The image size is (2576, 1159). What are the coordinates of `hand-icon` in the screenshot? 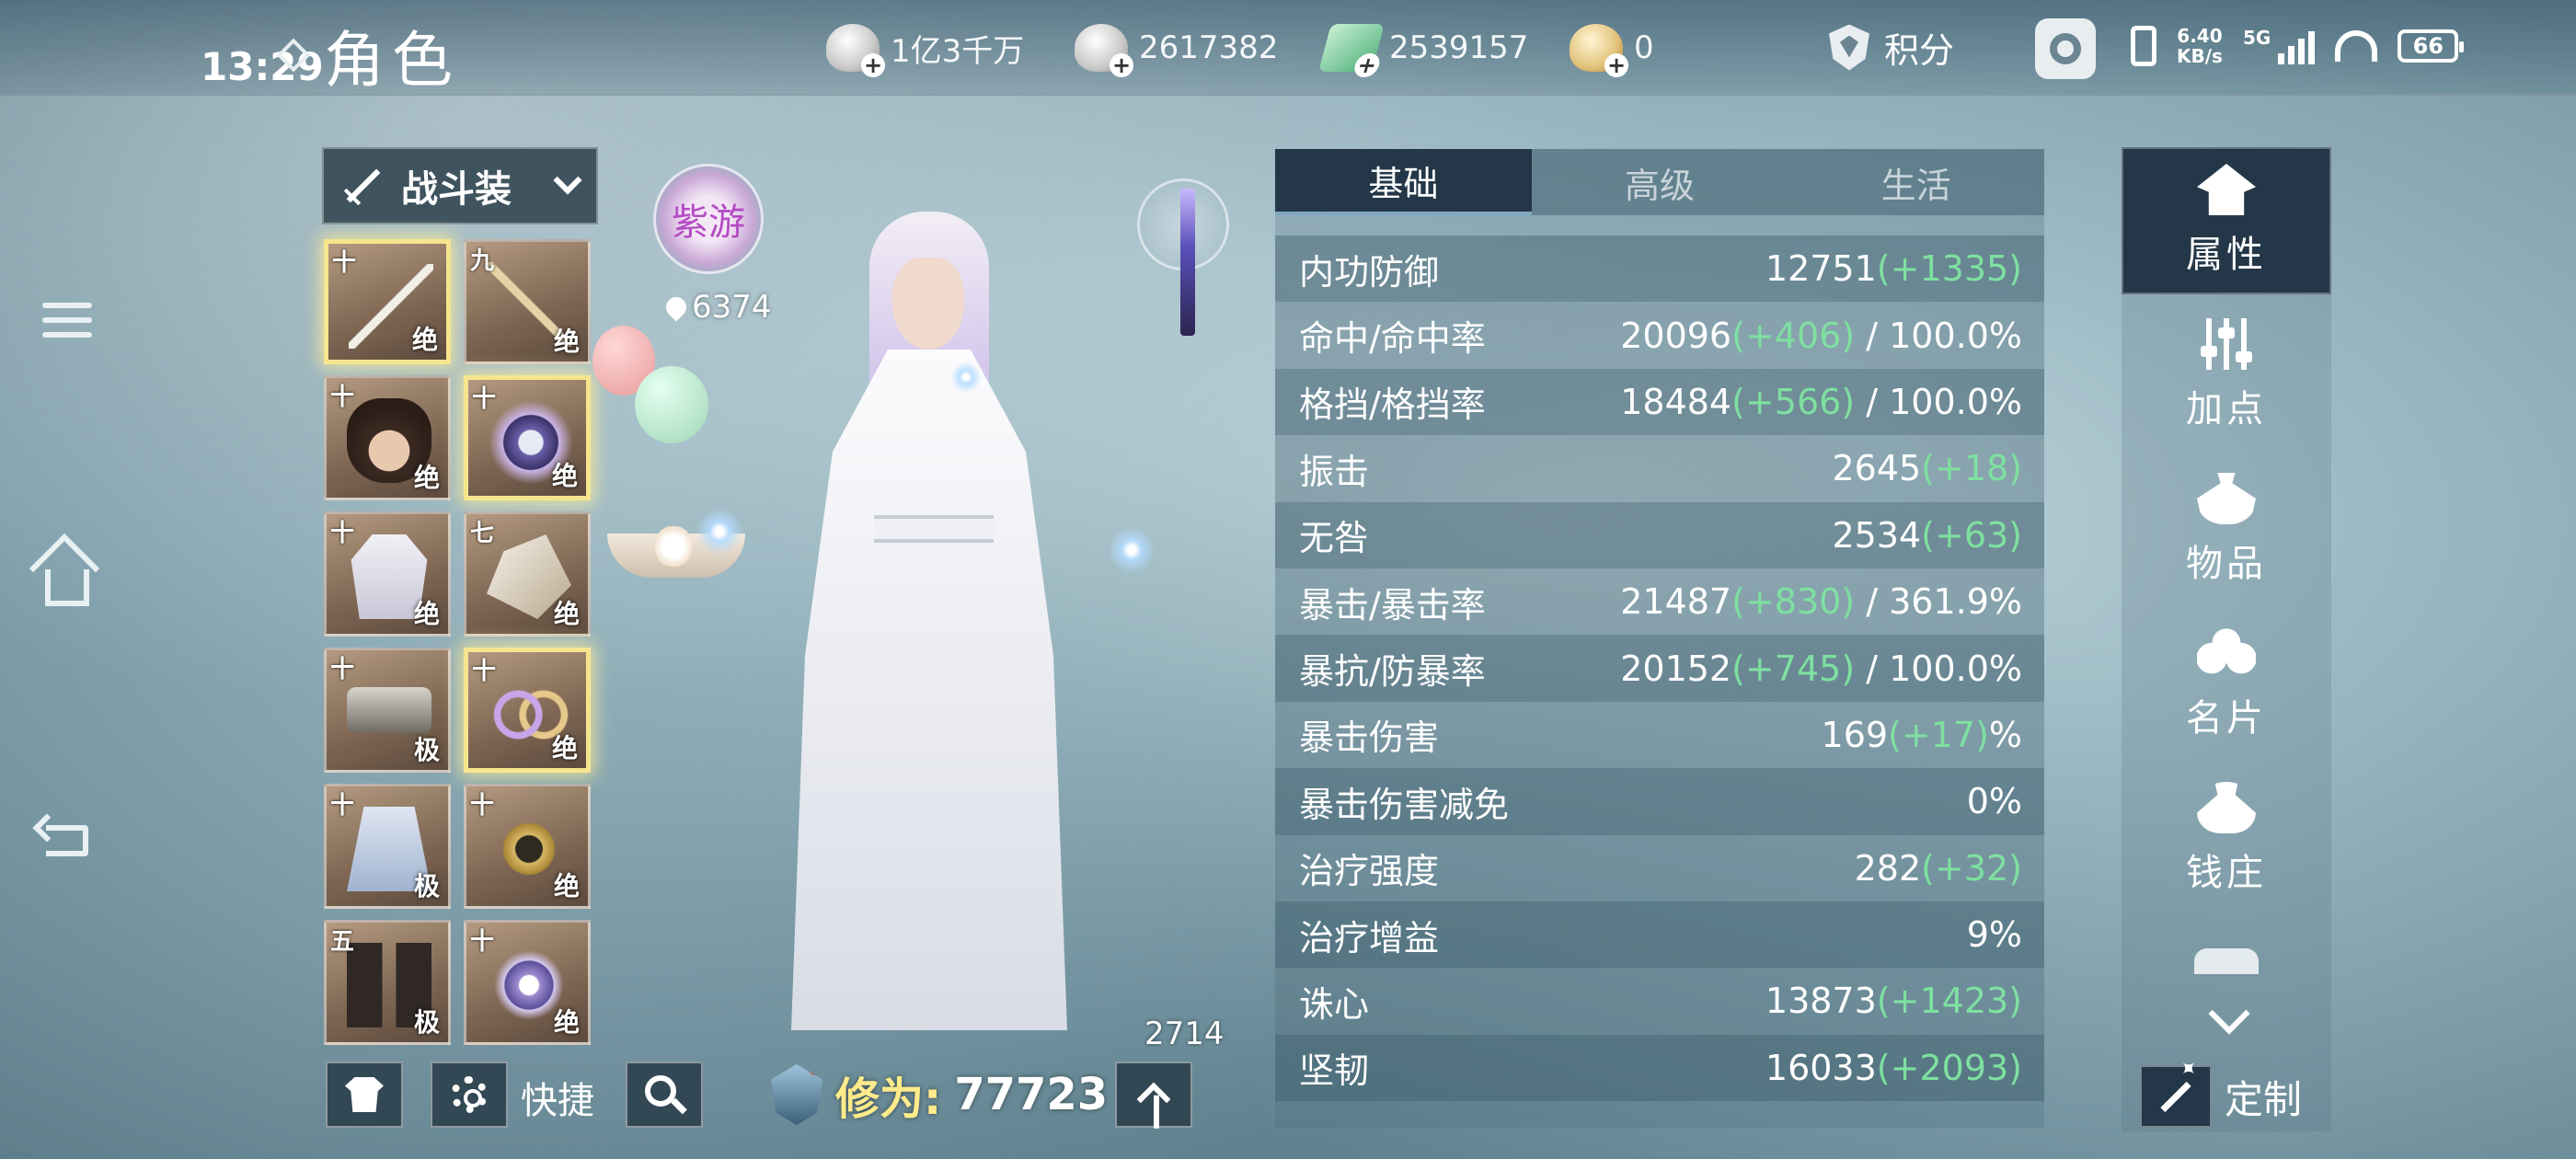 It's located at (2226, 961).